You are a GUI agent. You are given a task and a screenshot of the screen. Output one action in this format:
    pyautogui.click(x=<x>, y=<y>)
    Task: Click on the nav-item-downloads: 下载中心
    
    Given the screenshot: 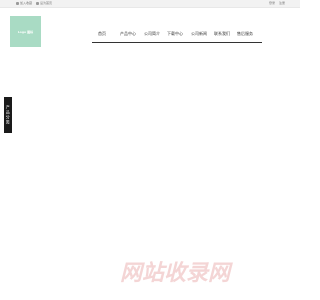 What is the action you would take?
    pyautogui.click(x=175, y=34)
    